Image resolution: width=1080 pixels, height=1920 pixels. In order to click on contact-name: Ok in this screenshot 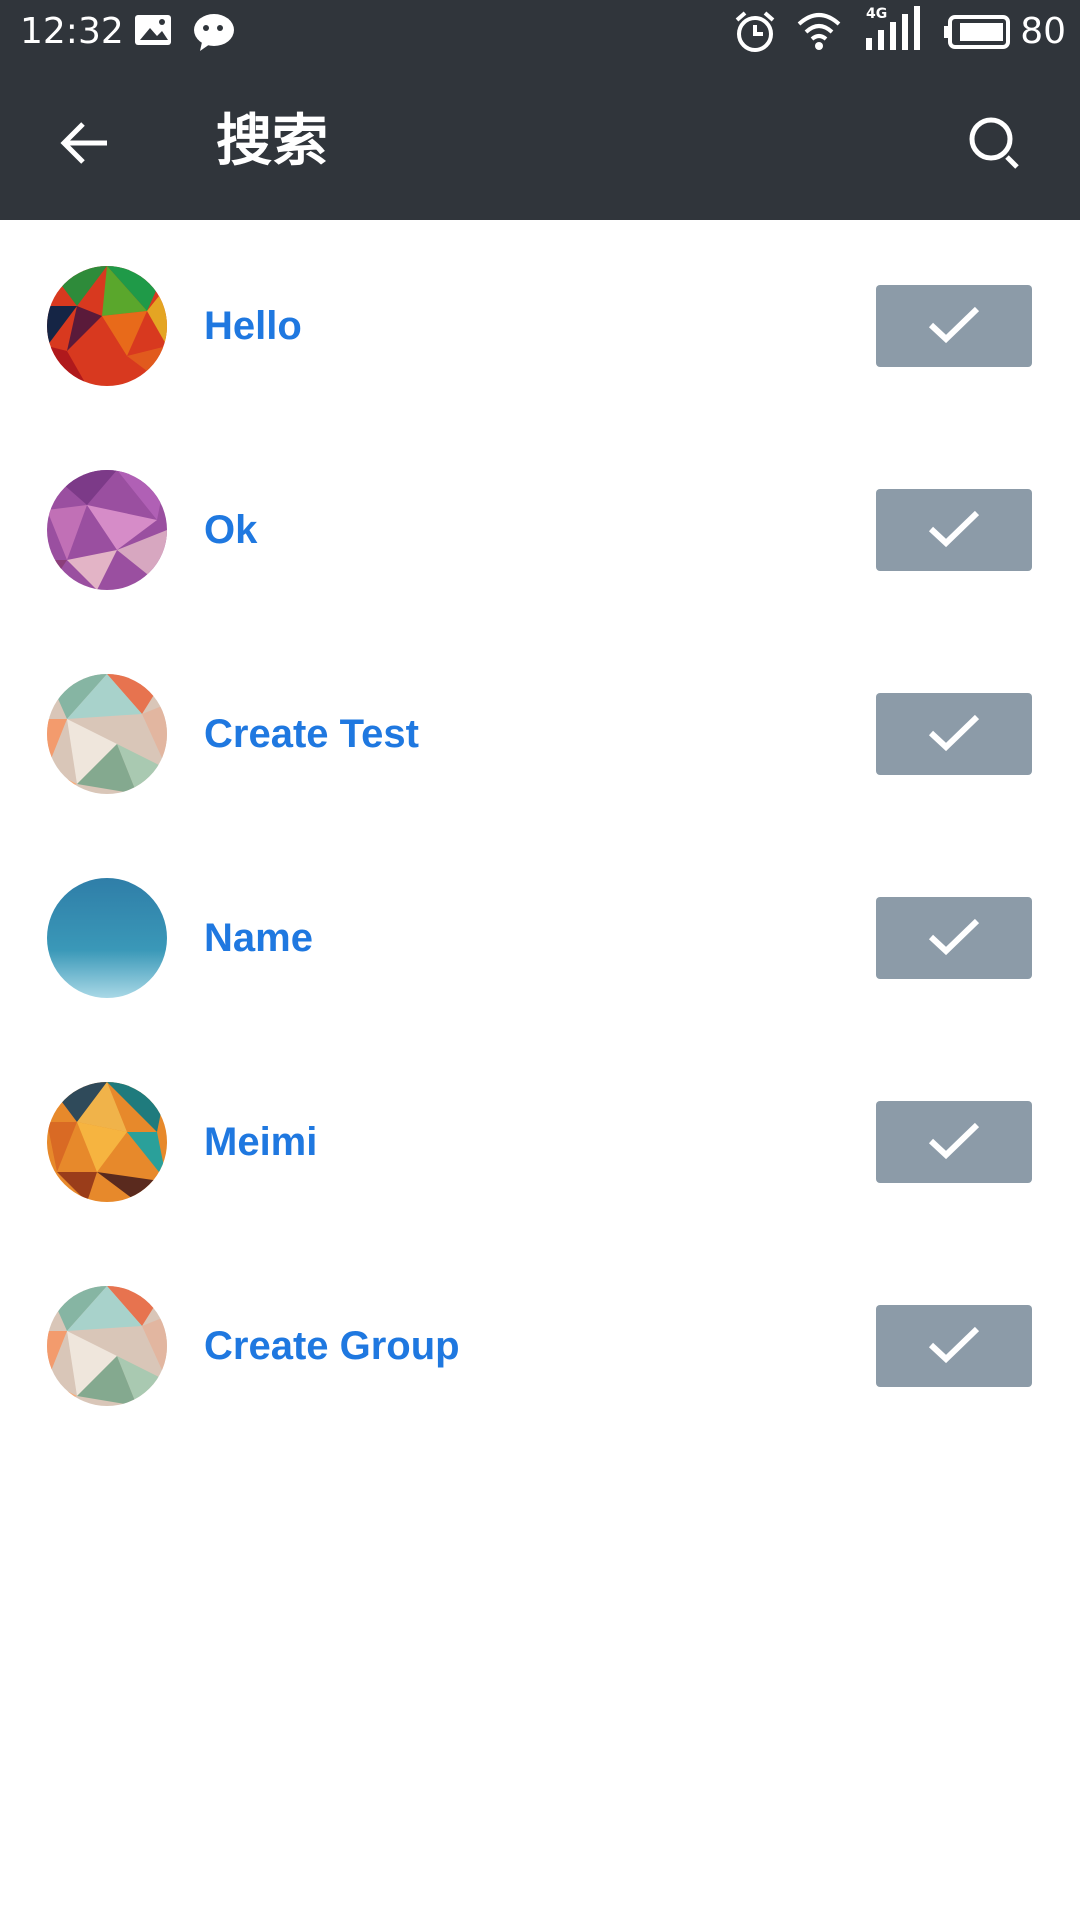, I will do `click(231, 530)`.